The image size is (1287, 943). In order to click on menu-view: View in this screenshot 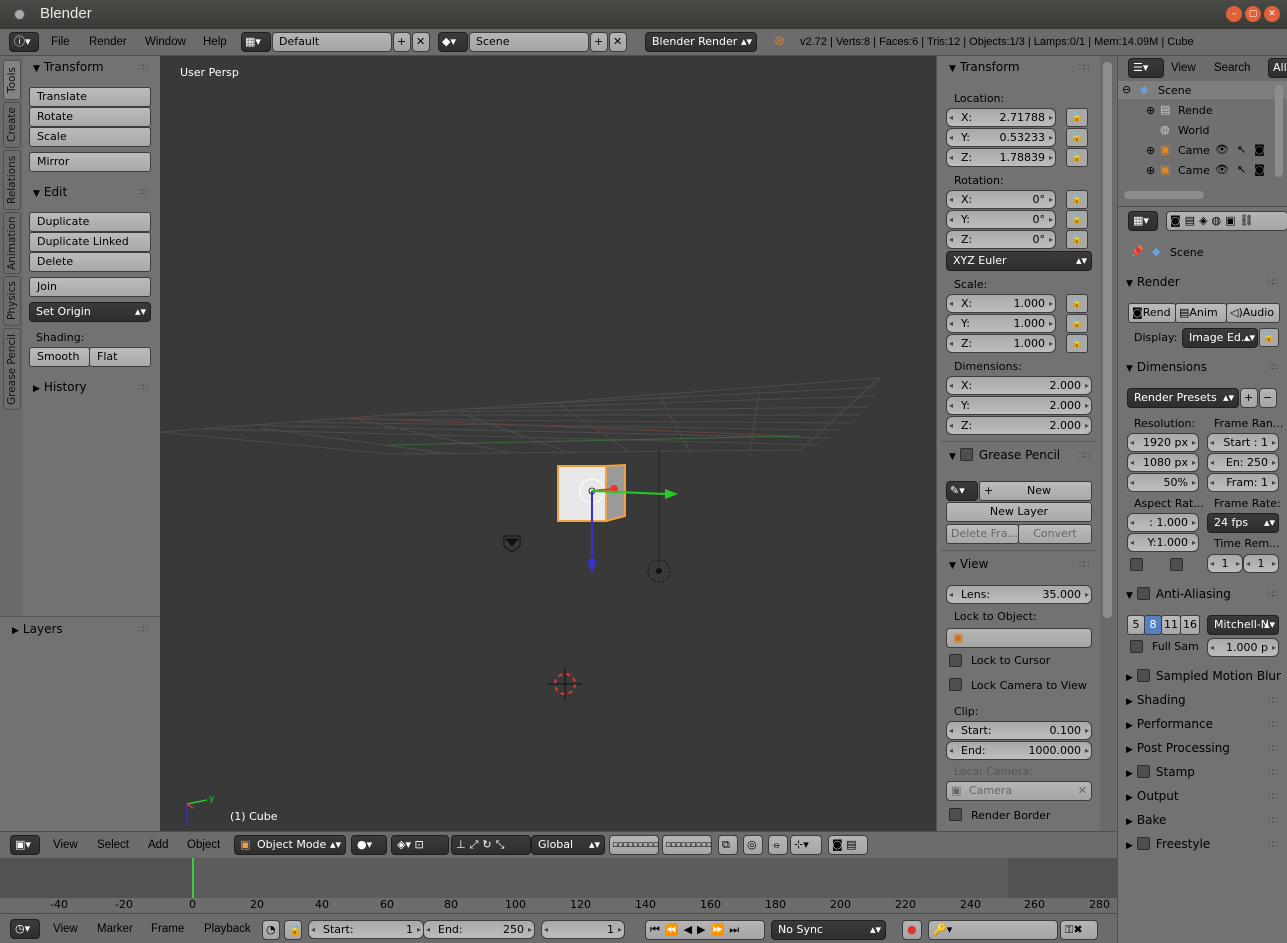, I will do `click(65, 929)`.